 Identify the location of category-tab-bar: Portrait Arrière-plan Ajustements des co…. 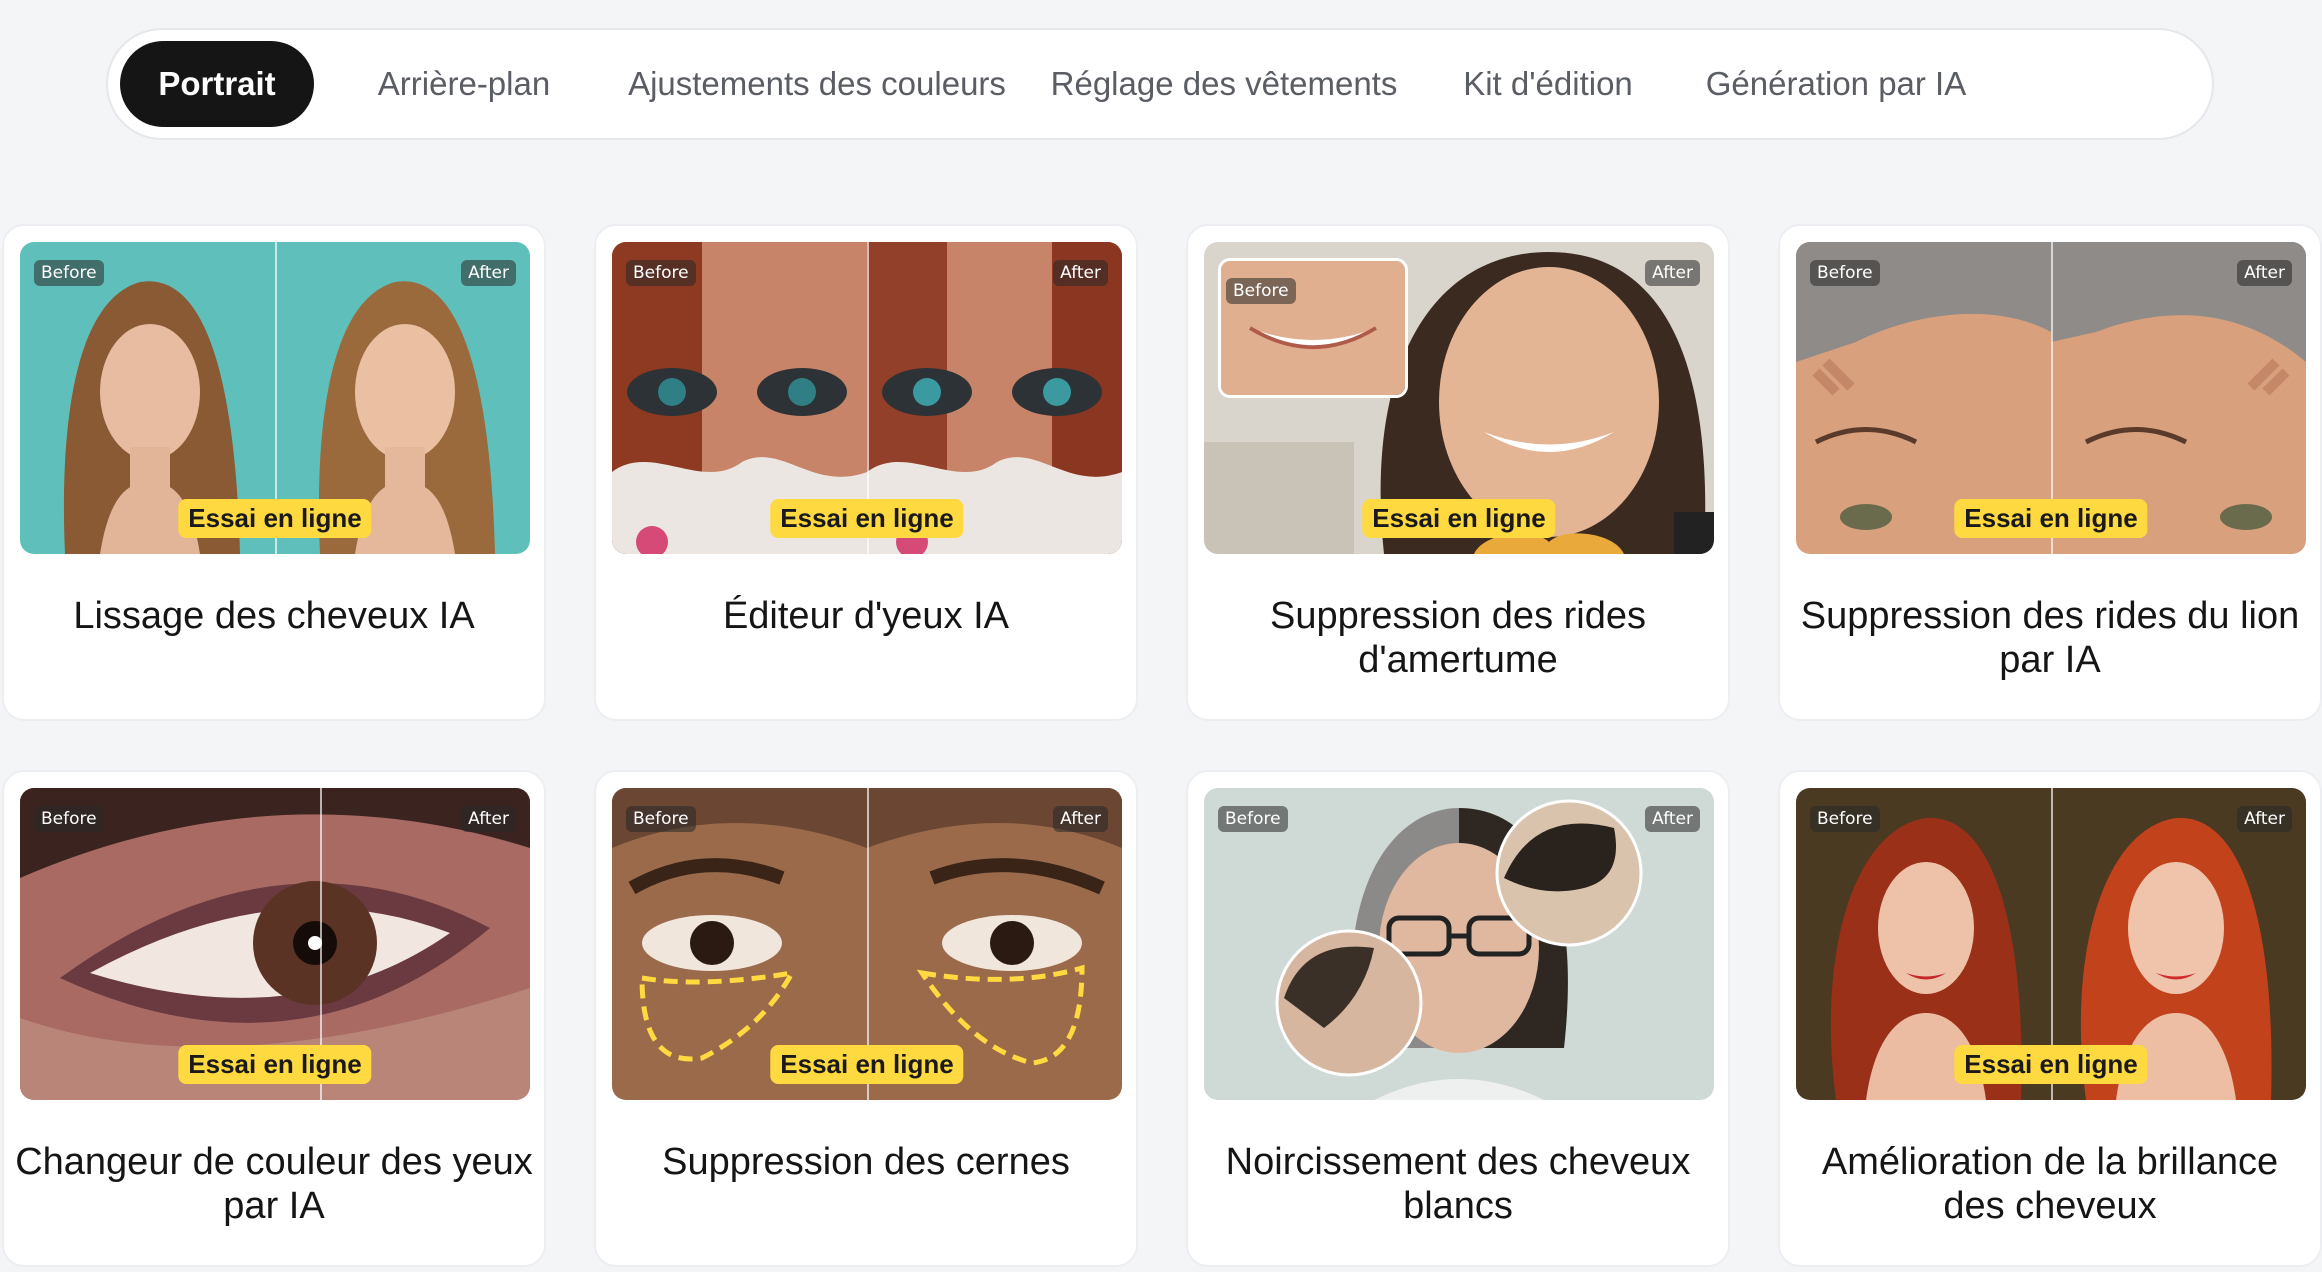
(1160, 84).